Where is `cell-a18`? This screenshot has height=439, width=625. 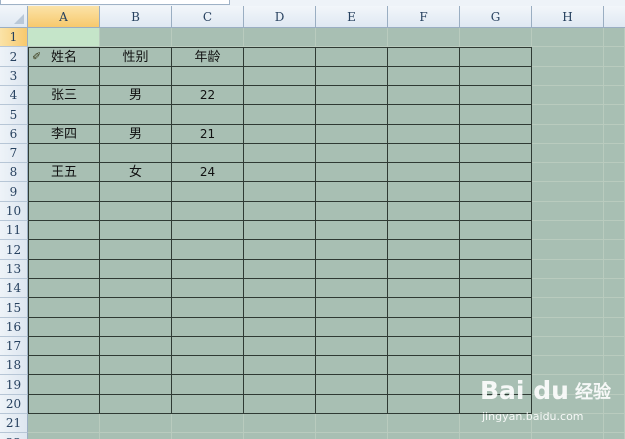 cell-a18 is located at coordinates (64, 365).